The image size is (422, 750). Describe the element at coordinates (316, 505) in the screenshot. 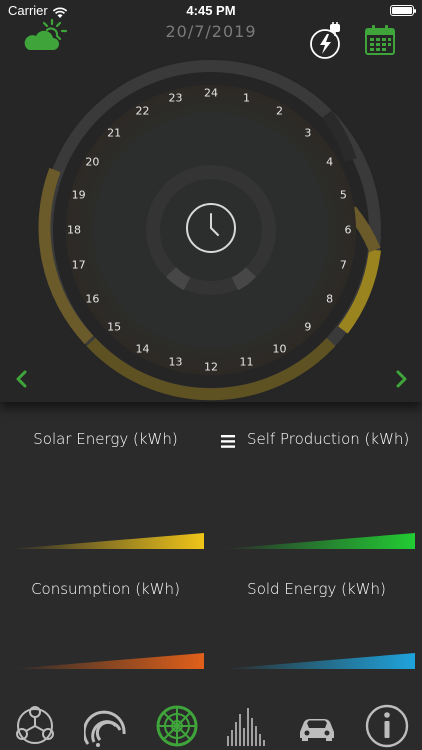

I see `self-production-card: Self Production (kWh)` at that location.